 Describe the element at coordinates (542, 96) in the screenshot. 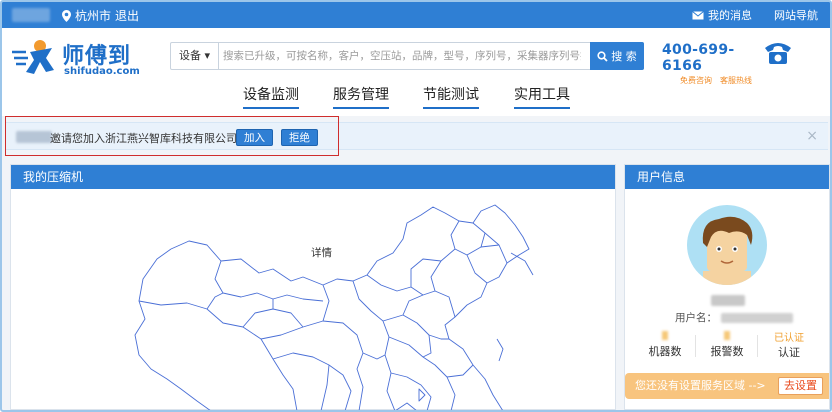

I see `menu-item-tools: 实用工具` at that location.